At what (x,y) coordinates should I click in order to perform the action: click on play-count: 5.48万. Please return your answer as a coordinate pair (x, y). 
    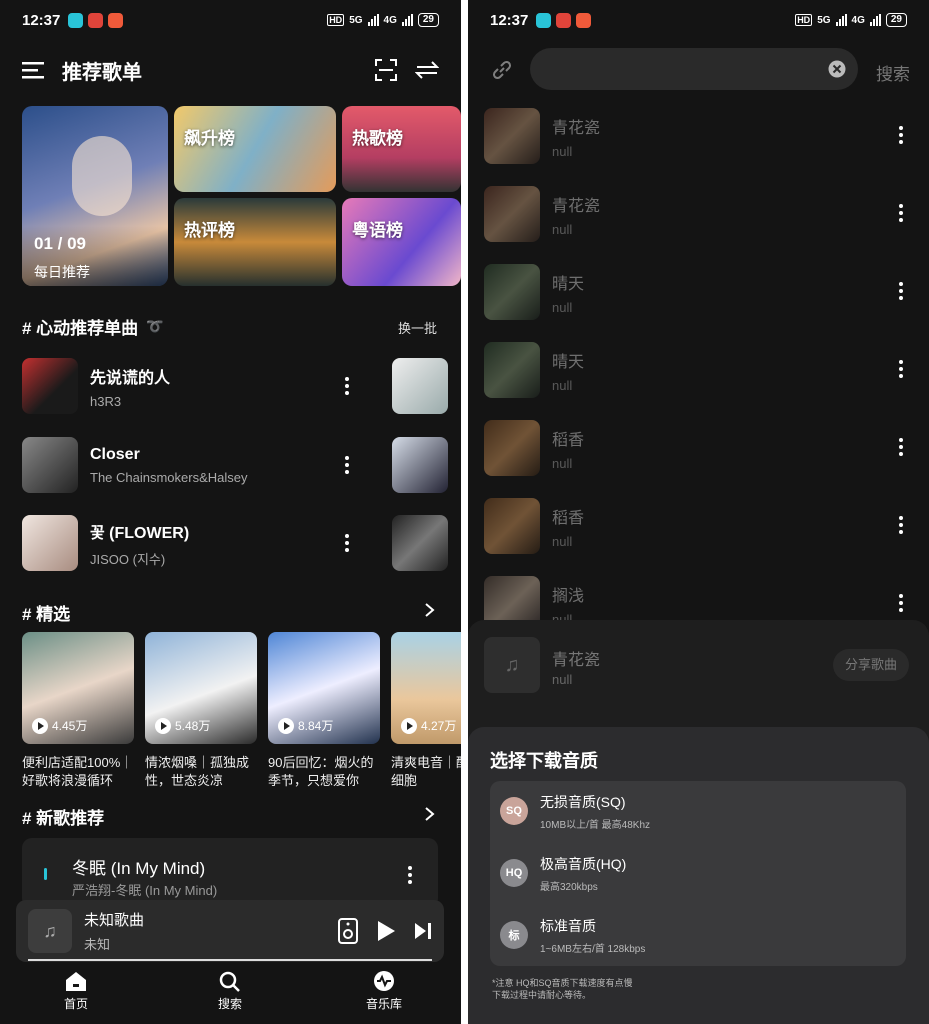
    Looking at the image, I should click on (182, 725).